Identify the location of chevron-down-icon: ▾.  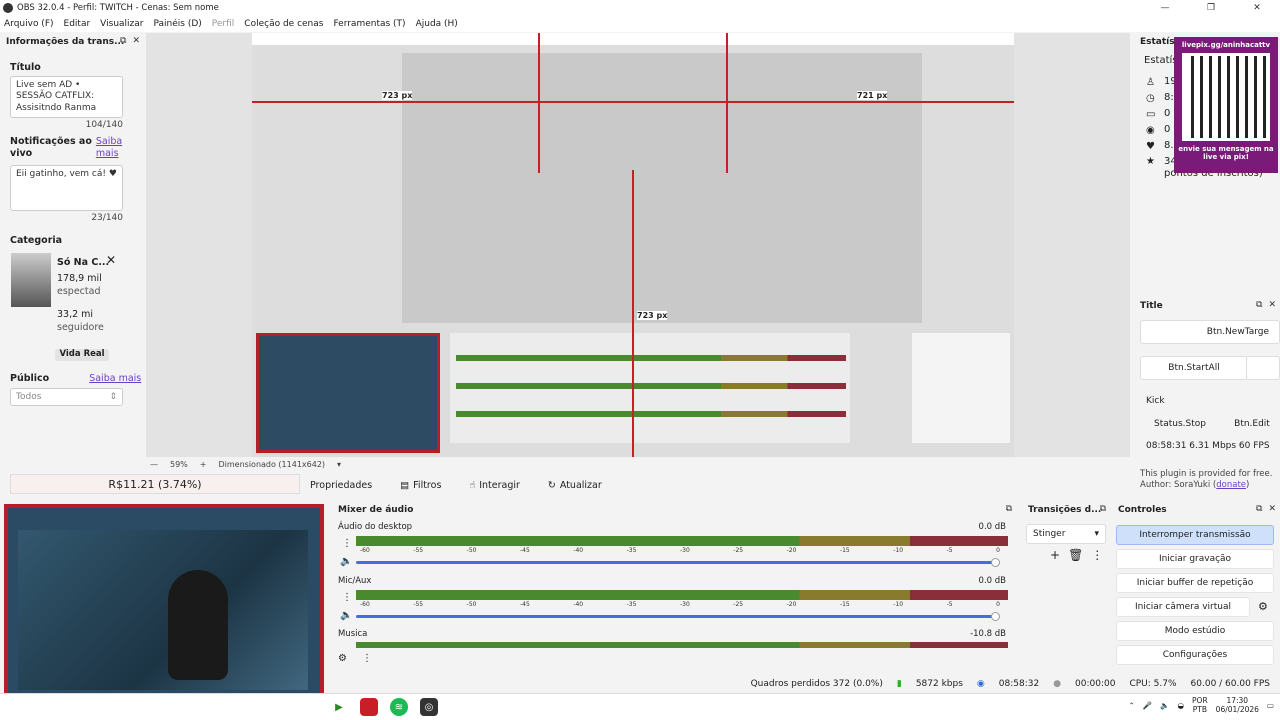
(339, 464).